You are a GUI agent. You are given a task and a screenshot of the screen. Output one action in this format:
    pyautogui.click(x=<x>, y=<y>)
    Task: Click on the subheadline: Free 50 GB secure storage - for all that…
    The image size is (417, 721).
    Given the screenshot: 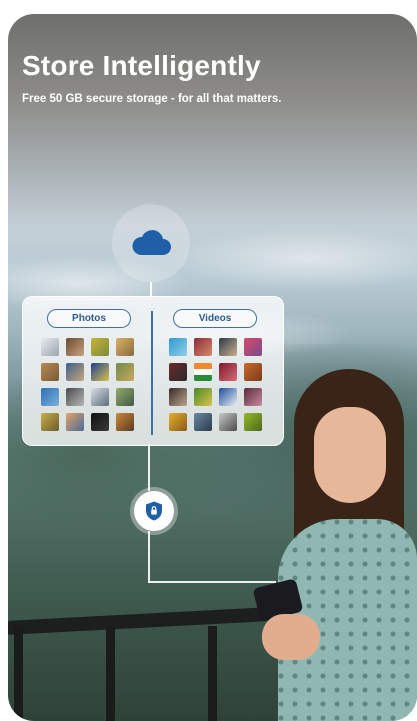 What is the action you would take?
    pyautogui.click(x=152, y=99)
    